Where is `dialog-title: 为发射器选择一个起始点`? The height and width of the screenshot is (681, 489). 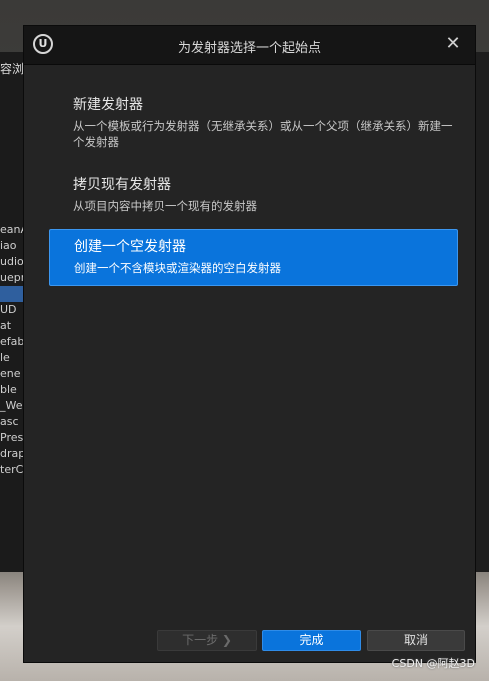
dialog-title: 为发射器选择一个起始点 is located at coordinates (249, 48).